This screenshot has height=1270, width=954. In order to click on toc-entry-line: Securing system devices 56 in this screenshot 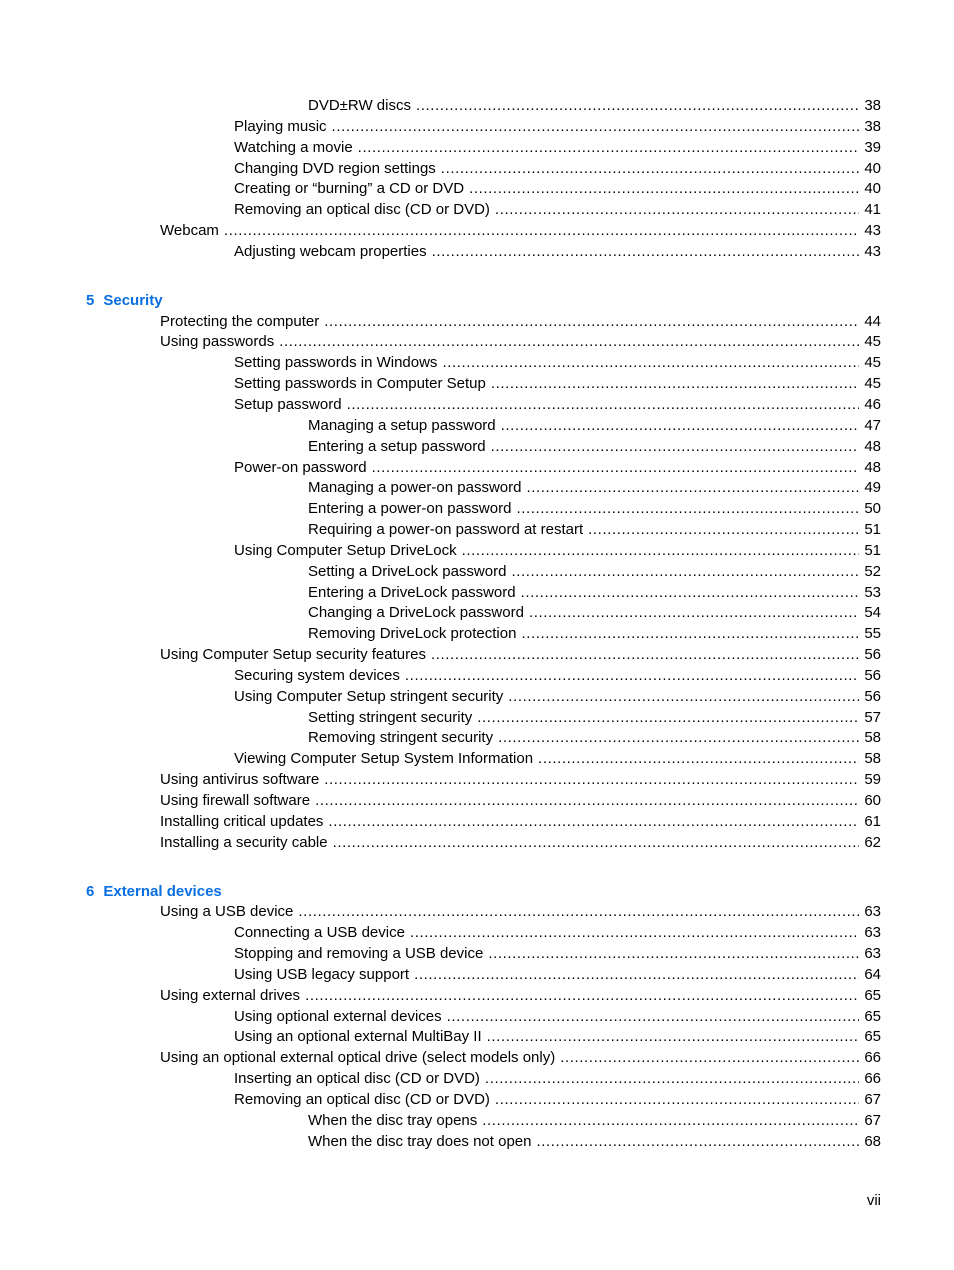, I will do `click(557, 676)`.